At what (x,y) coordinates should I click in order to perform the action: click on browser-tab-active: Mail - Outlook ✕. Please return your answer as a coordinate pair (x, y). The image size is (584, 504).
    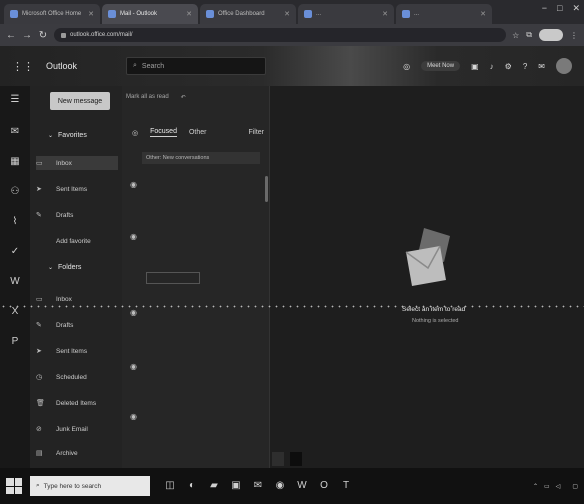
    Looking at the image, I should click on (150, 14).